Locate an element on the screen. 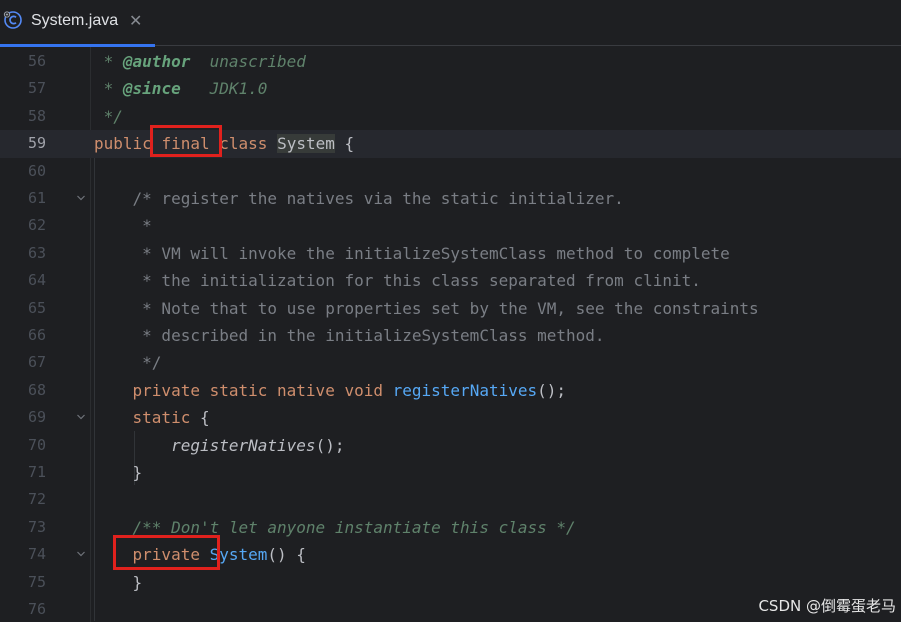 The image size is (901, 622). highlight-box-private is located at coordinates (166, 552).